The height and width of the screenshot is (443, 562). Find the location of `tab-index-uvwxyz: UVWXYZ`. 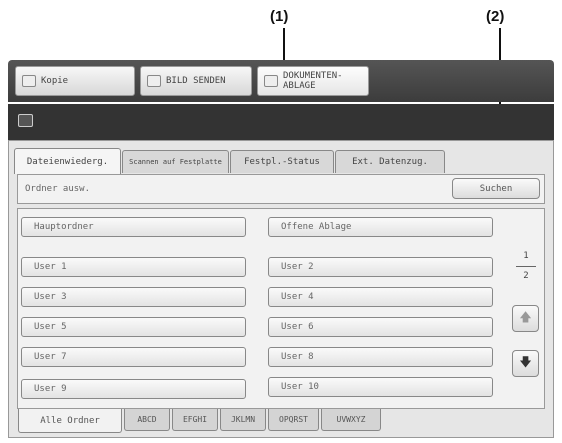

tab-index-uvwxyz: UVWXYZ is located at coordinates (351, 420).